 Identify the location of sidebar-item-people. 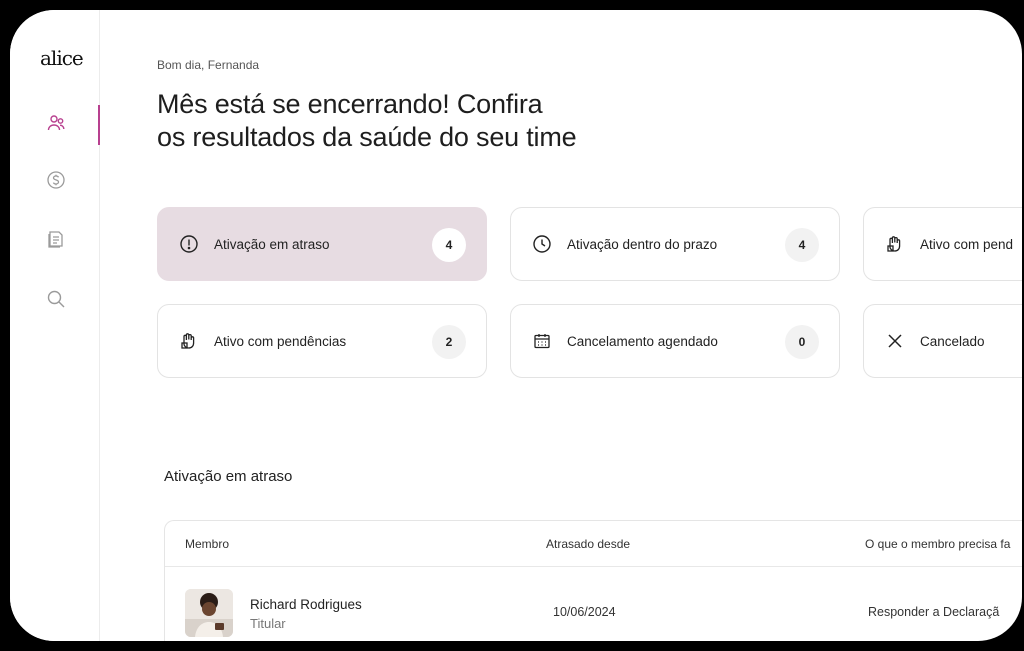
(56, 123).